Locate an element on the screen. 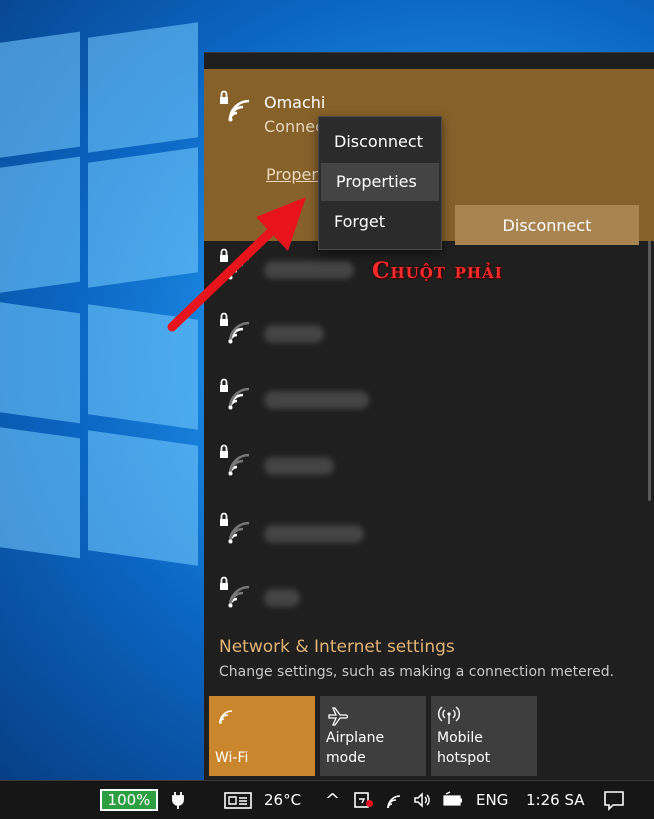  tile-label: Airplane mode is located at coordinates (355, 748).